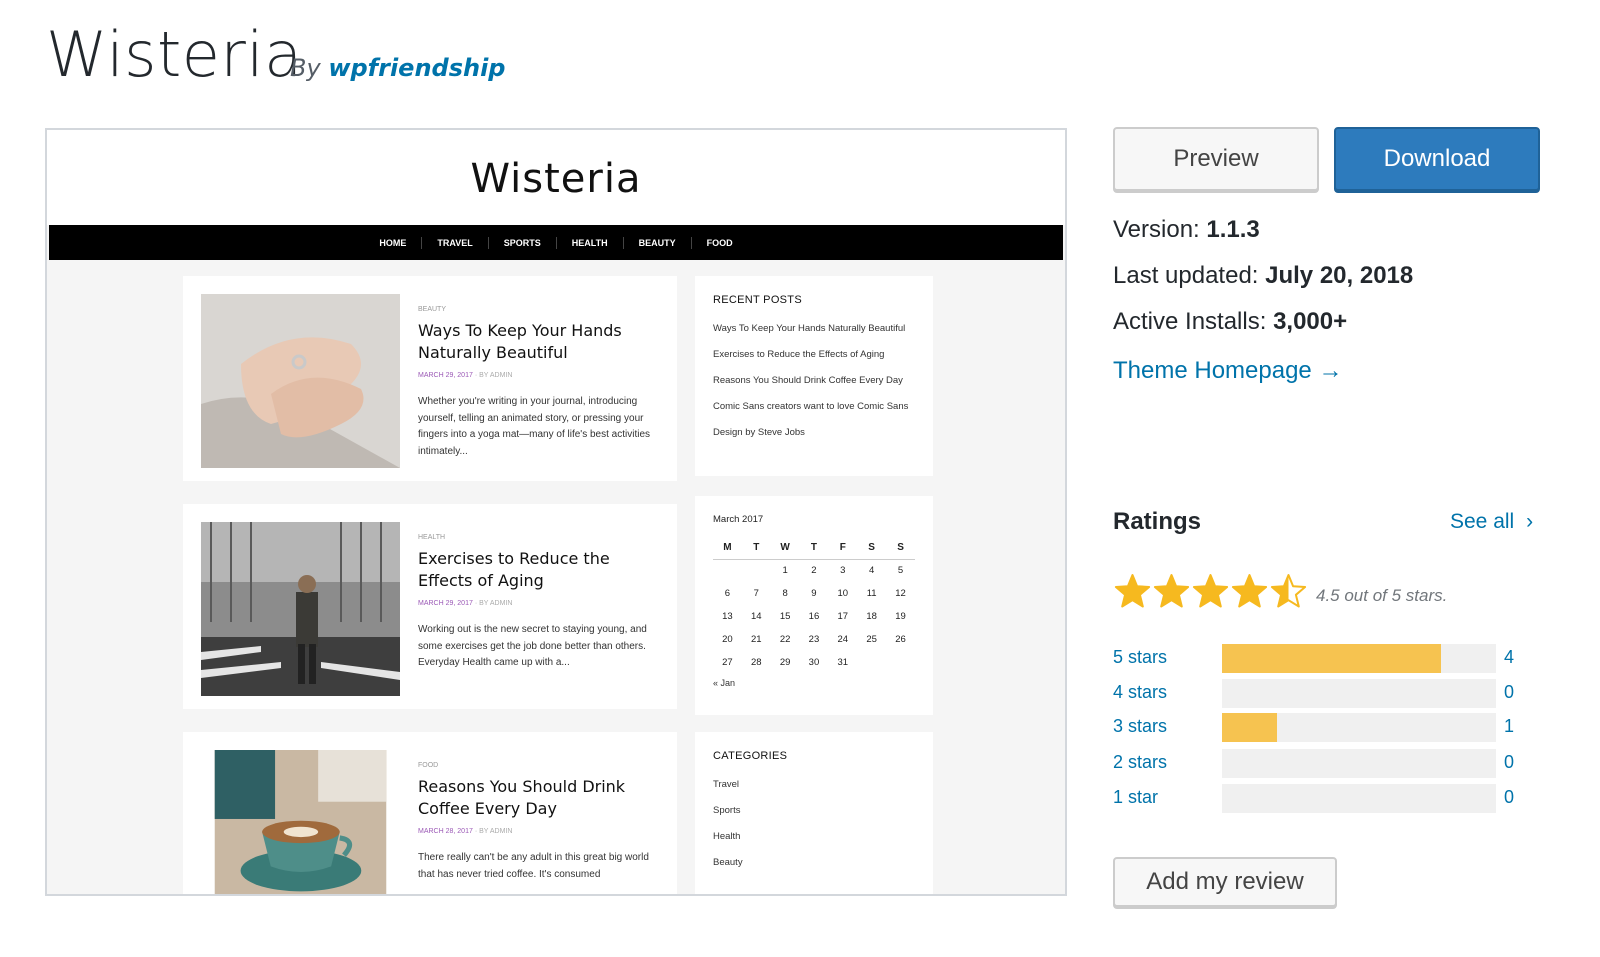 The height and width of the screenshot is (957, 1600). What do you see at coordinates (1140, 762) in the screenshot?
I see `rating-row-label: 2 stars` at bounding box center [1140, 762].